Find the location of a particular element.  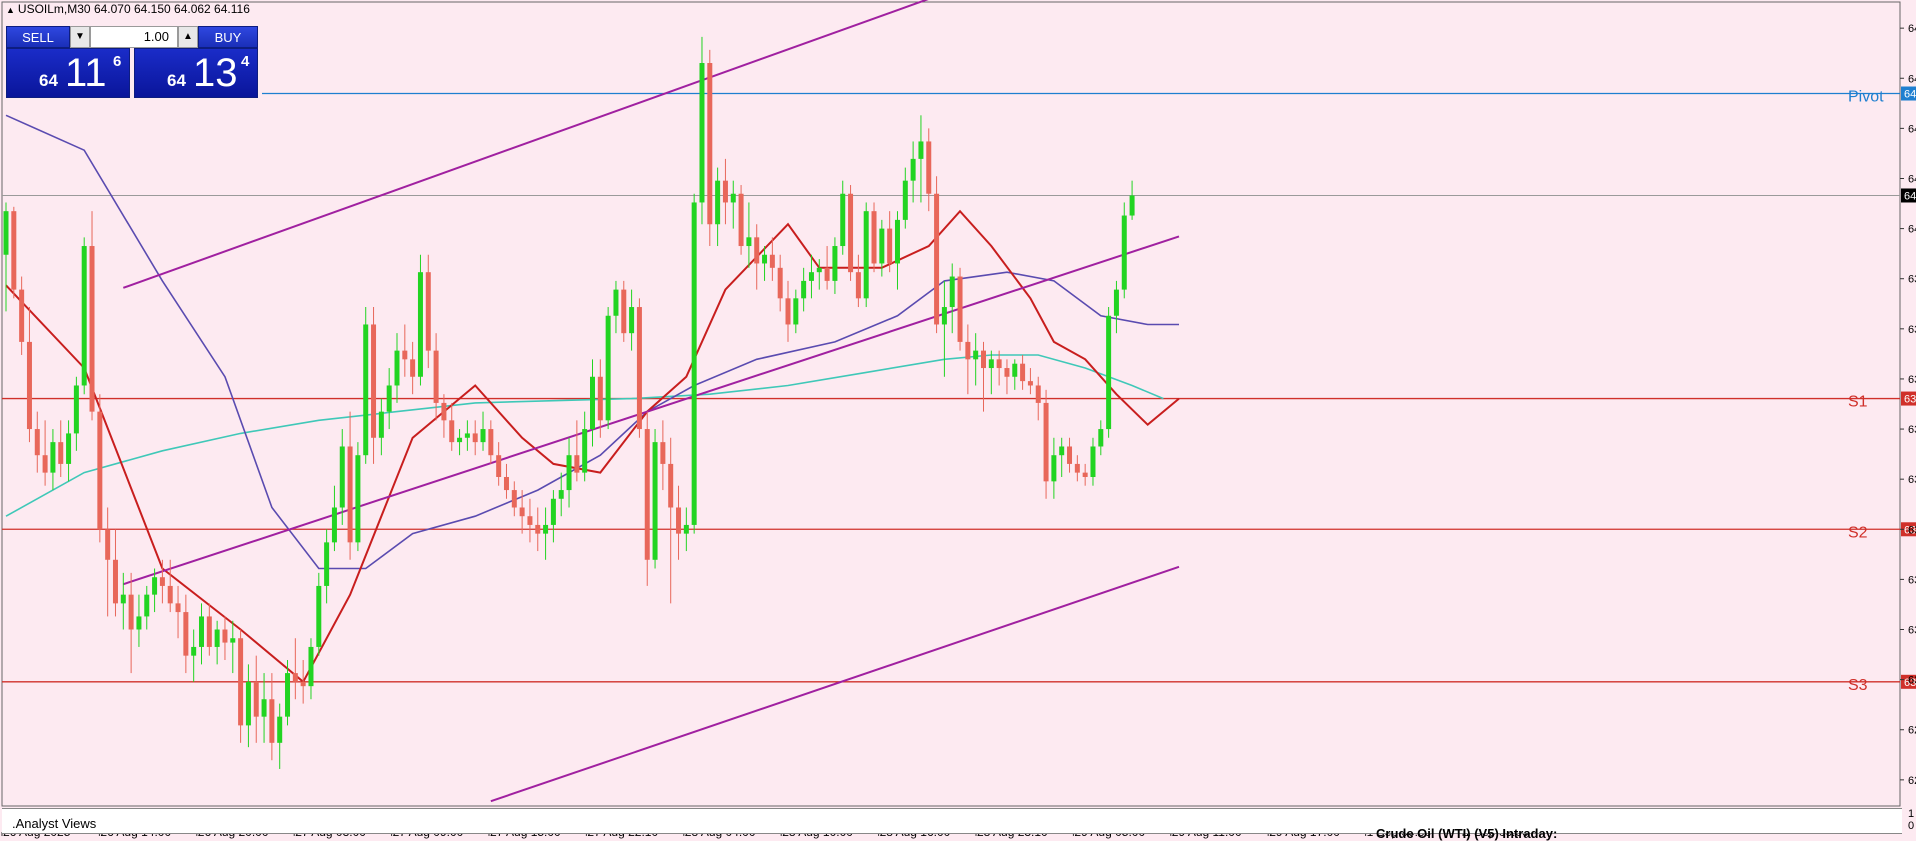

buy-button: BUY is located at coordinates (228, 37).